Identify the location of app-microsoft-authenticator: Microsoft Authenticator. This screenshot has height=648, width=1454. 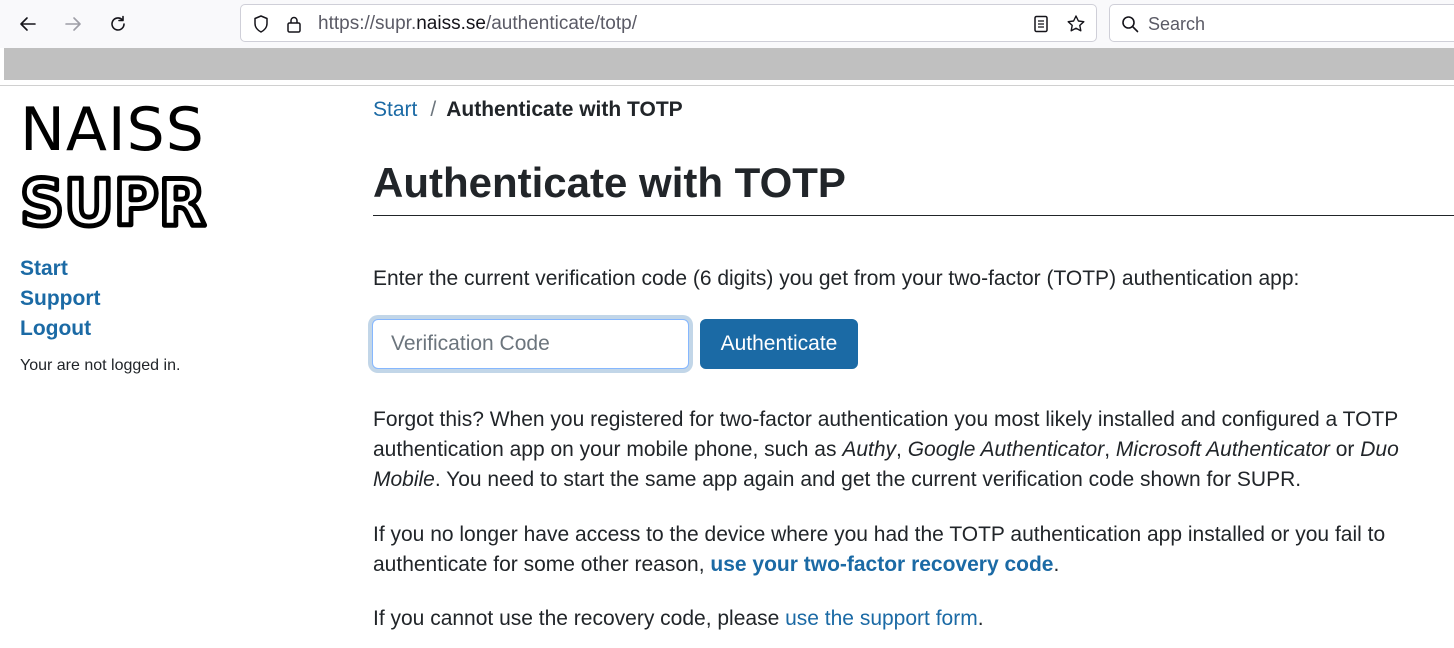
(1222, 449).